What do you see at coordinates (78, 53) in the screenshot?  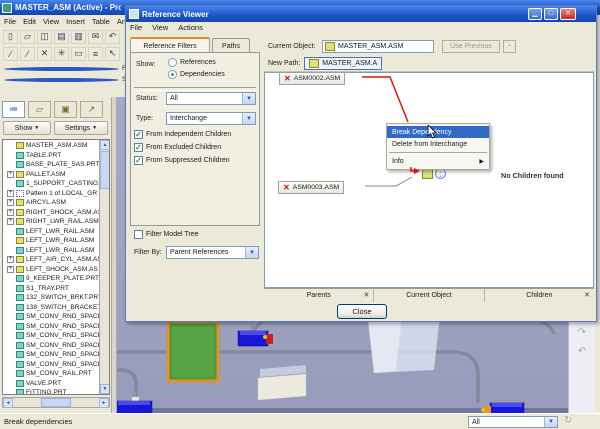 I see `sketch-icon: ▭` at bounding box center [78, 53].